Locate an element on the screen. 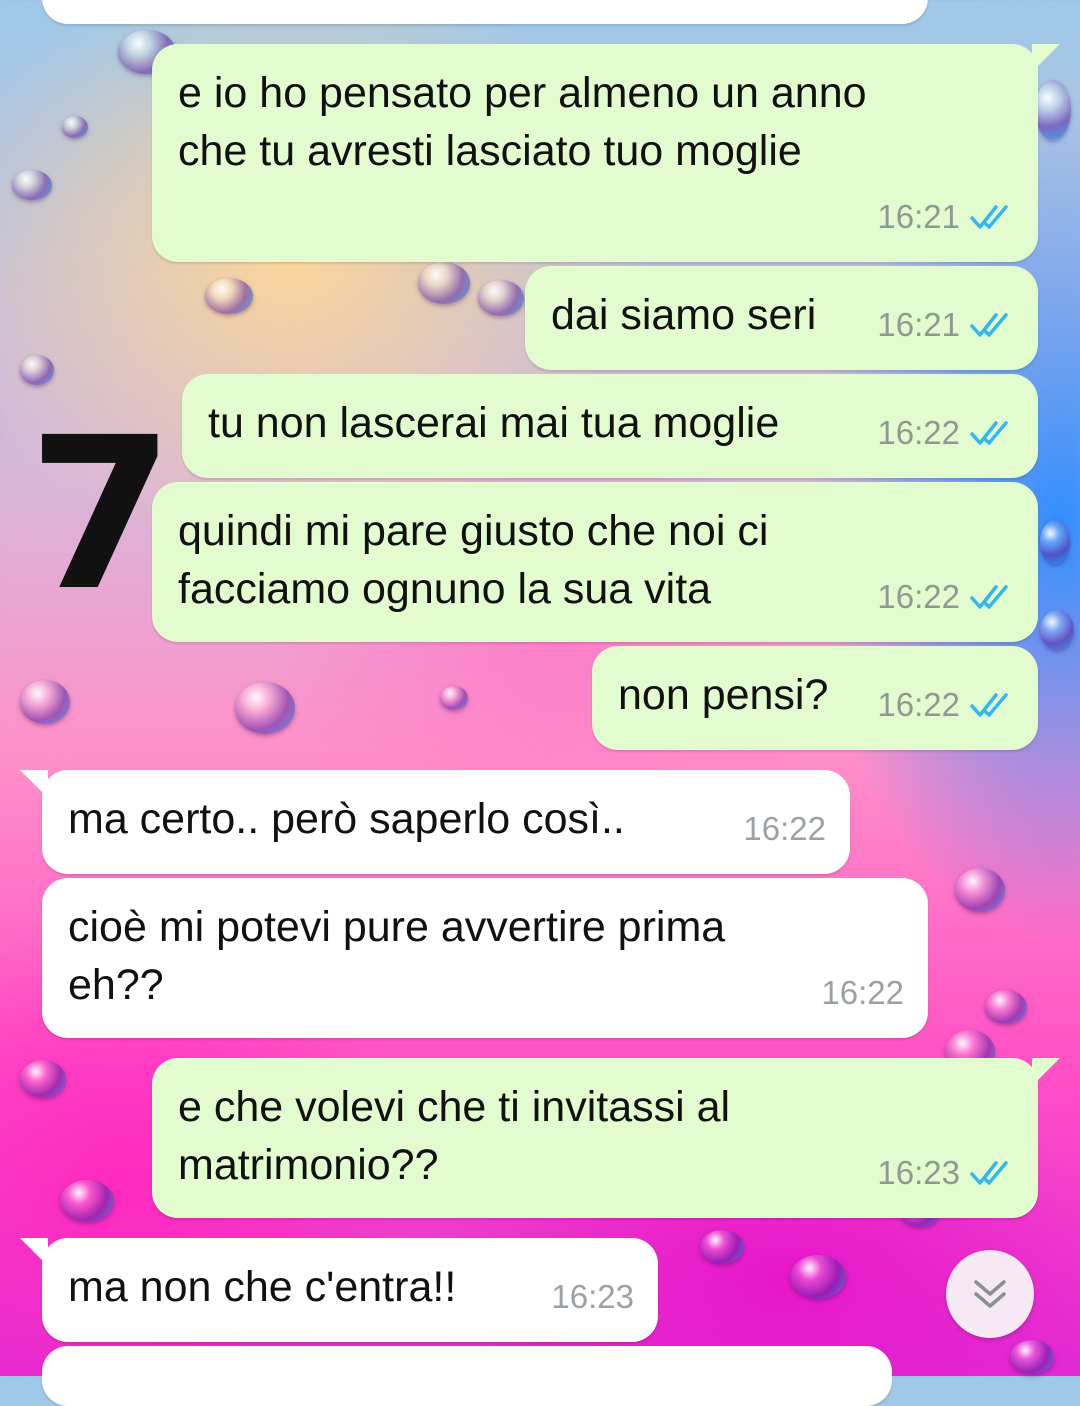 Image resolution: width=1080 pixels, height=1406 pixels. message-text: cioè mi potevi pure avvertire prima eh?? is located at coordinates (397, 956).